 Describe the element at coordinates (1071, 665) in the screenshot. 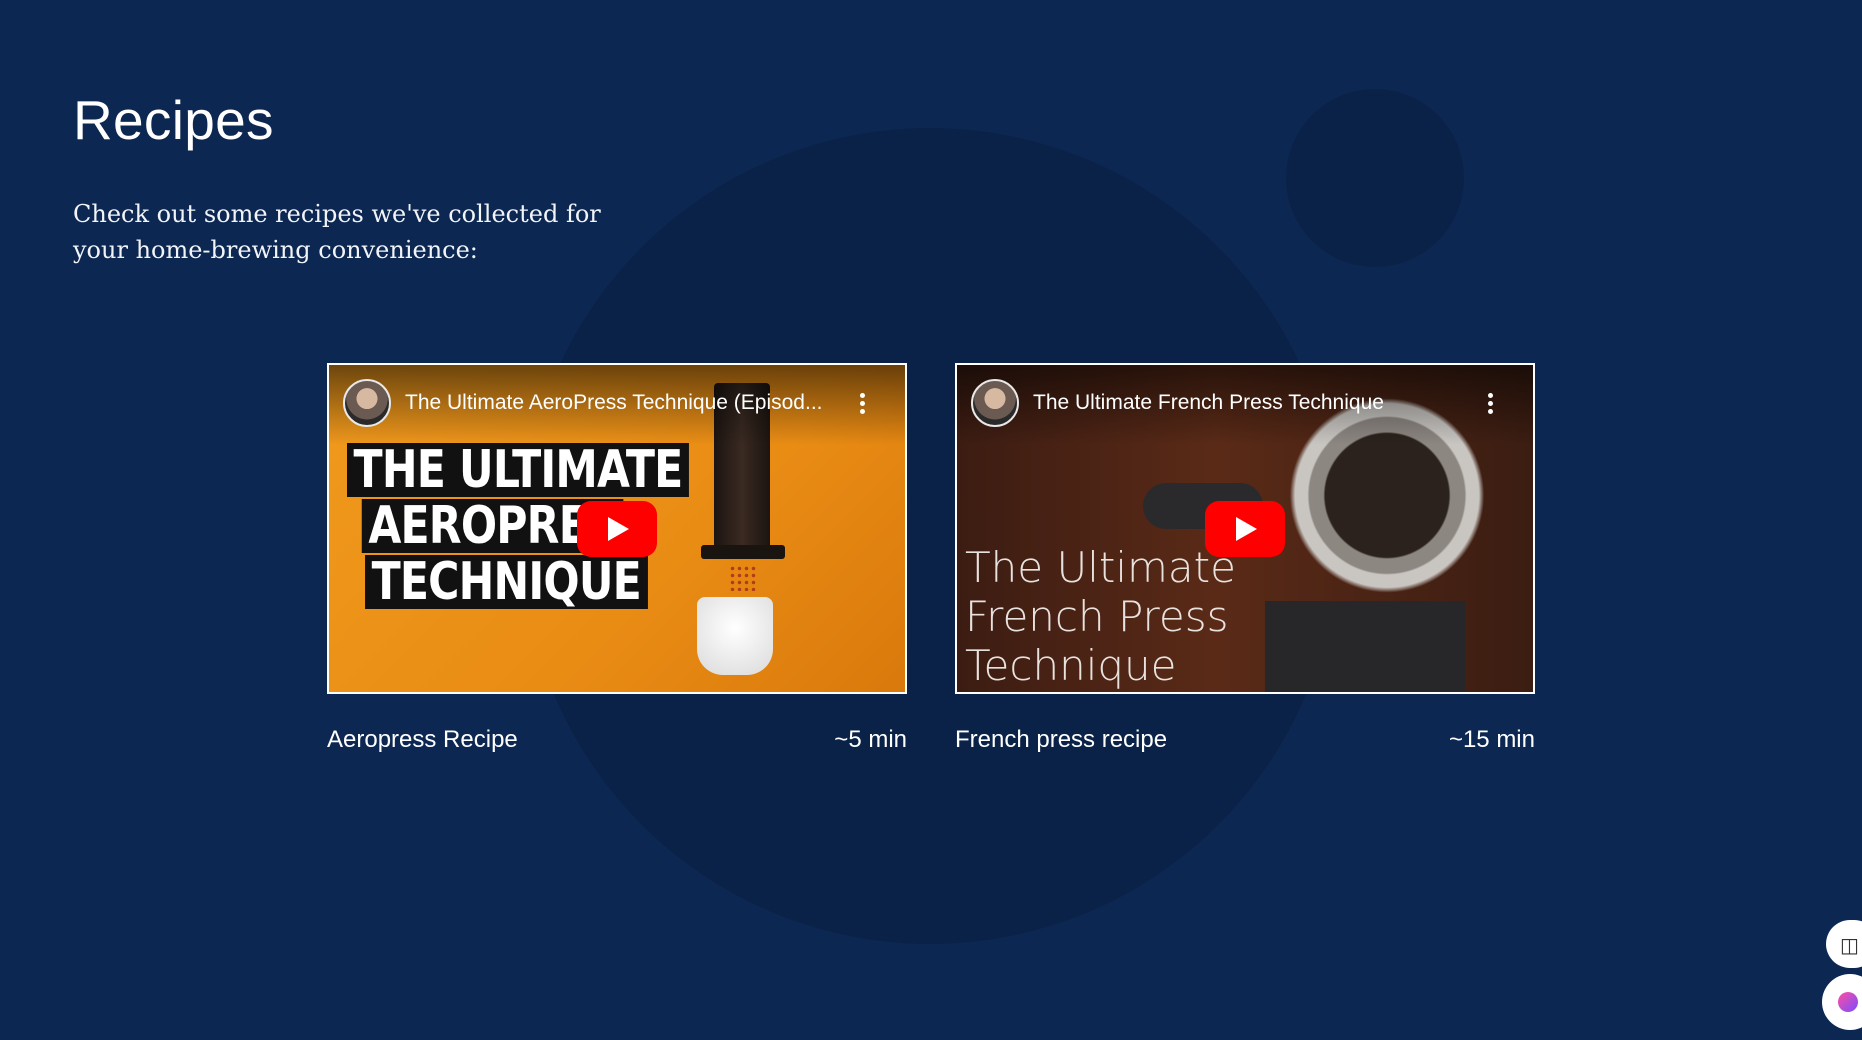

I see `thumbnail-line: Technique` at that location.